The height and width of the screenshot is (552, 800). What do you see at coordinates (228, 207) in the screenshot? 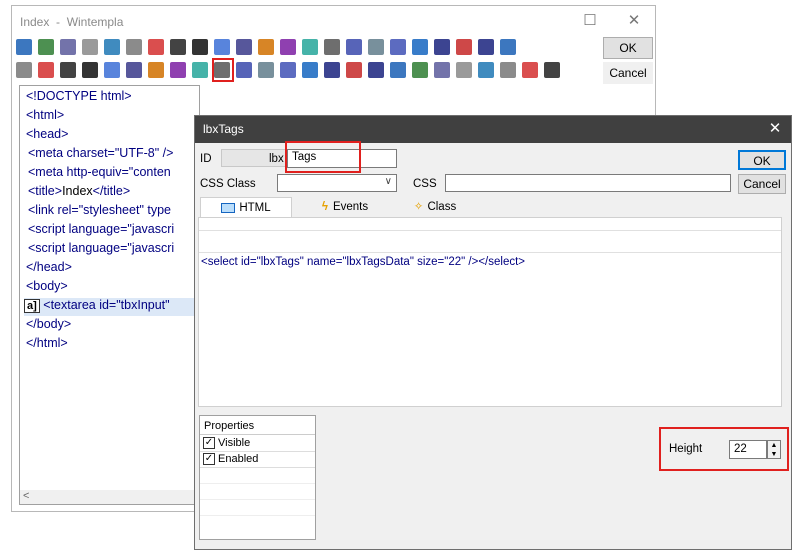
I see `html-tab-icon` at bounding box center [228, 207].